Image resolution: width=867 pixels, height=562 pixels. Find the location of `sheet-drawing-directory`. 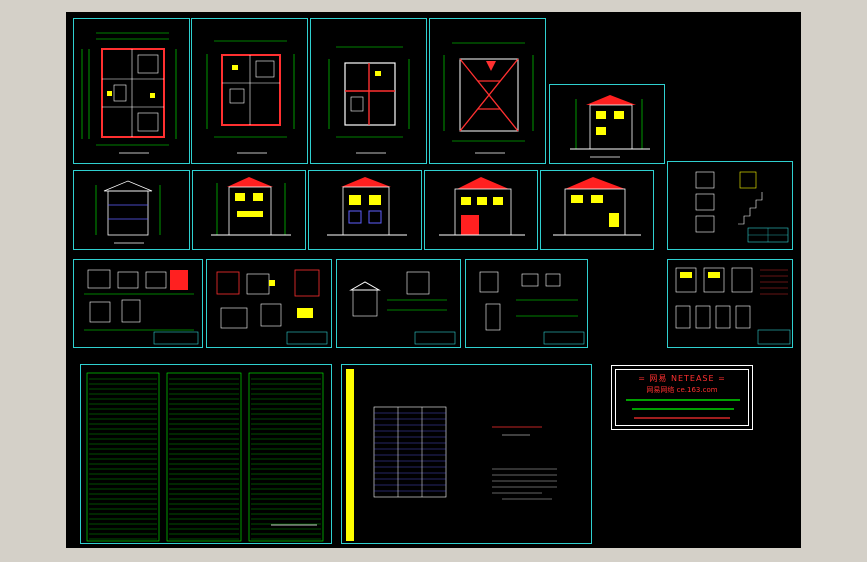

sheet-drawing-directory is located at coordinates (466, 454).